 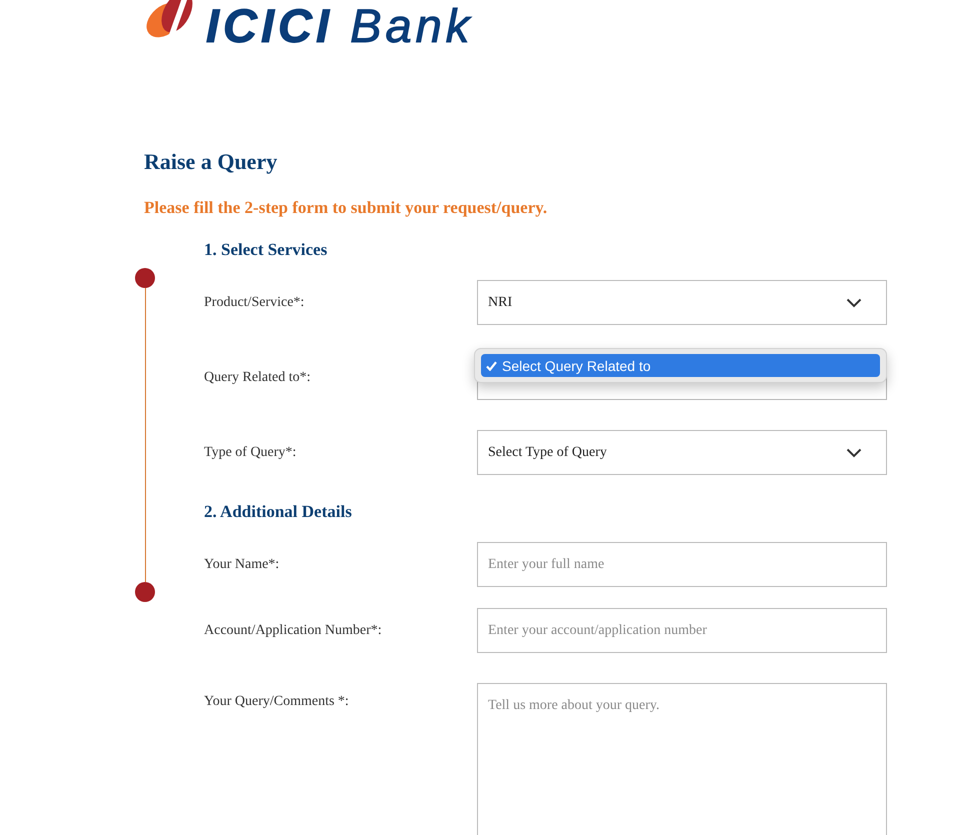 I want to click on field-label: Product/Service*:, so click(x=254, y=302).